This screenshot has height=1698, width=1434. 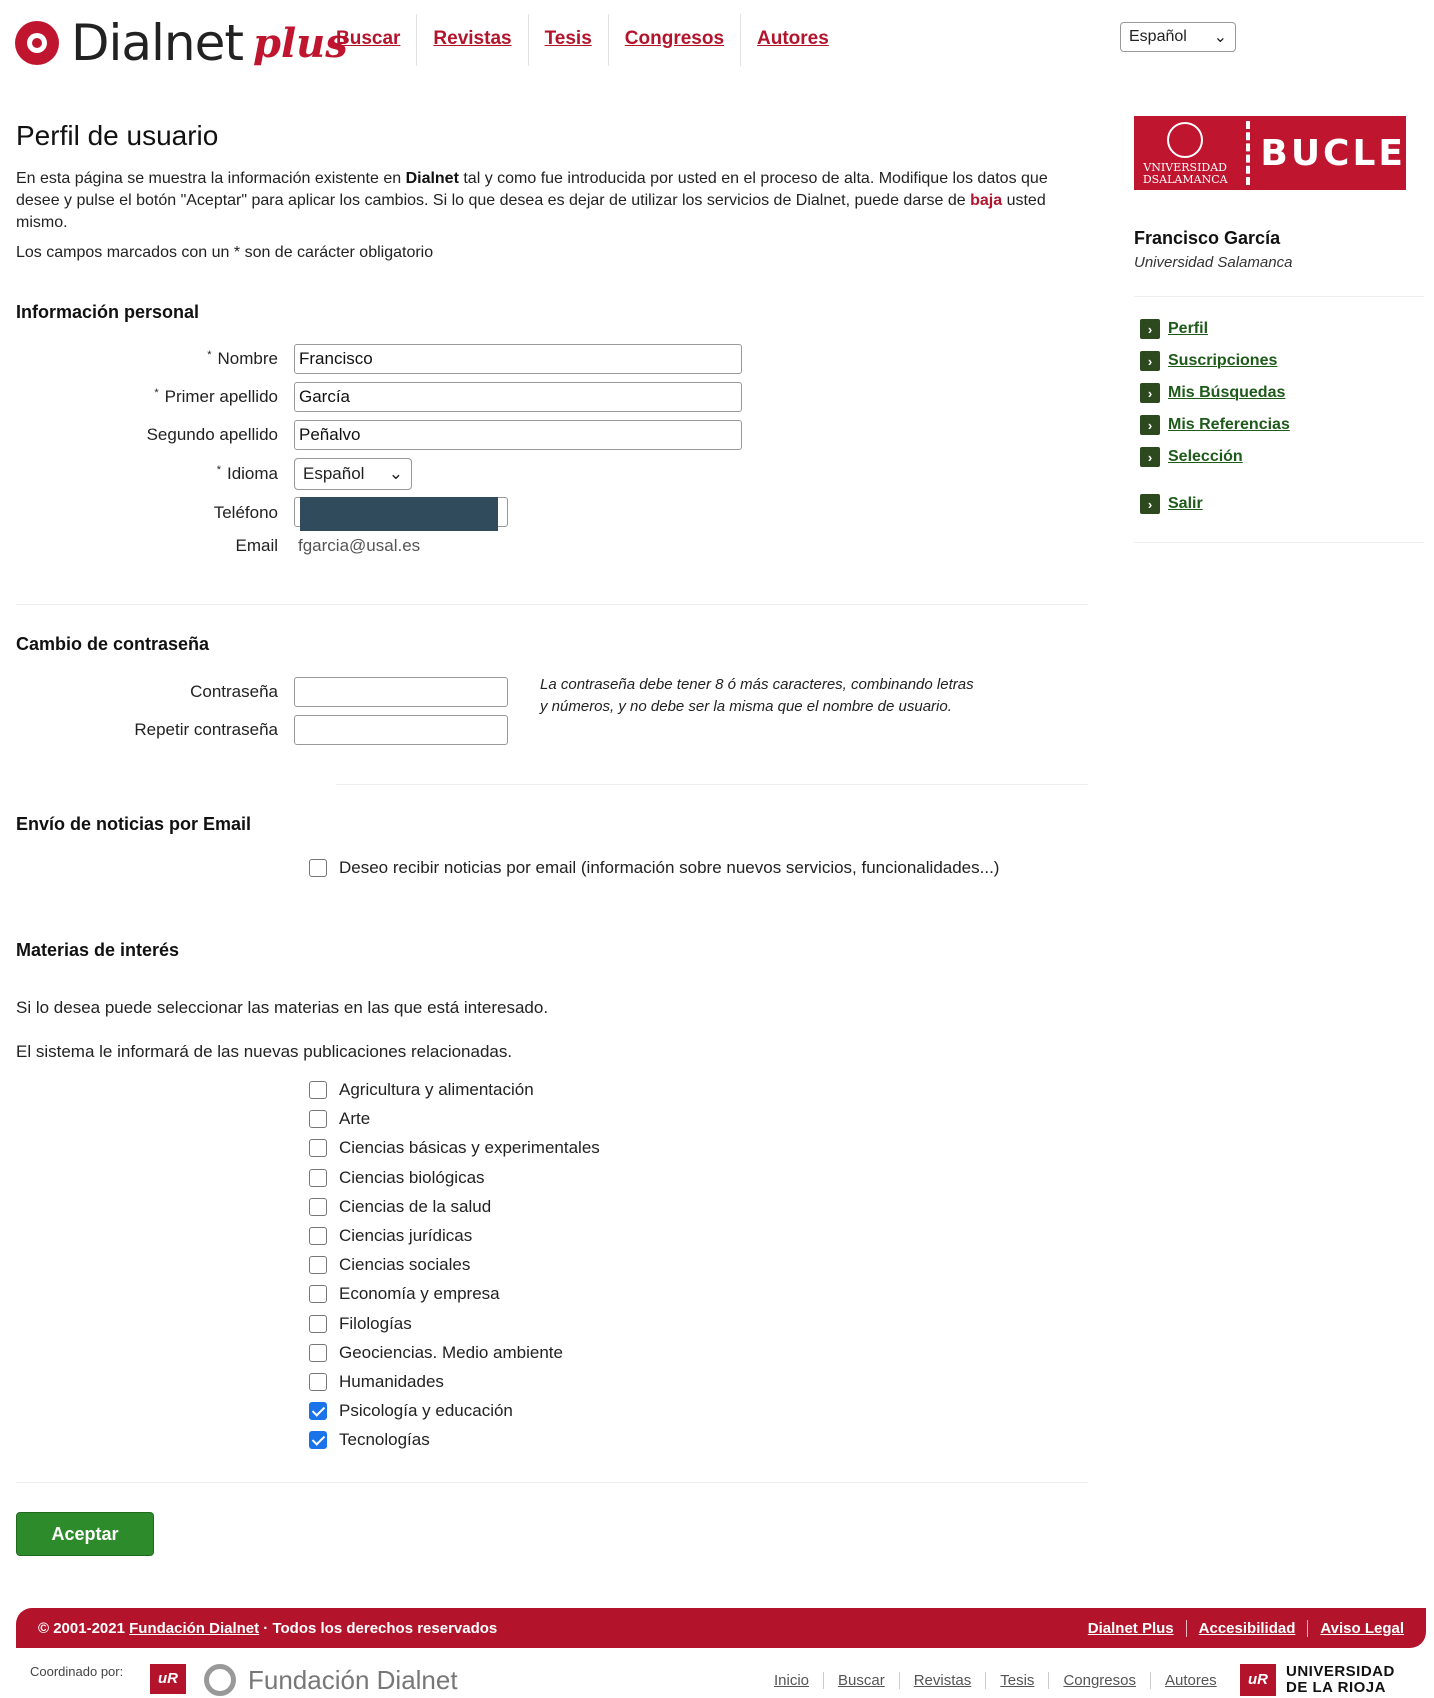 What do you see at coordinates (328, 545) in the screenshot?
I see `row-email: Email fgarcia@usal.es` at bounding box center [328, 545].